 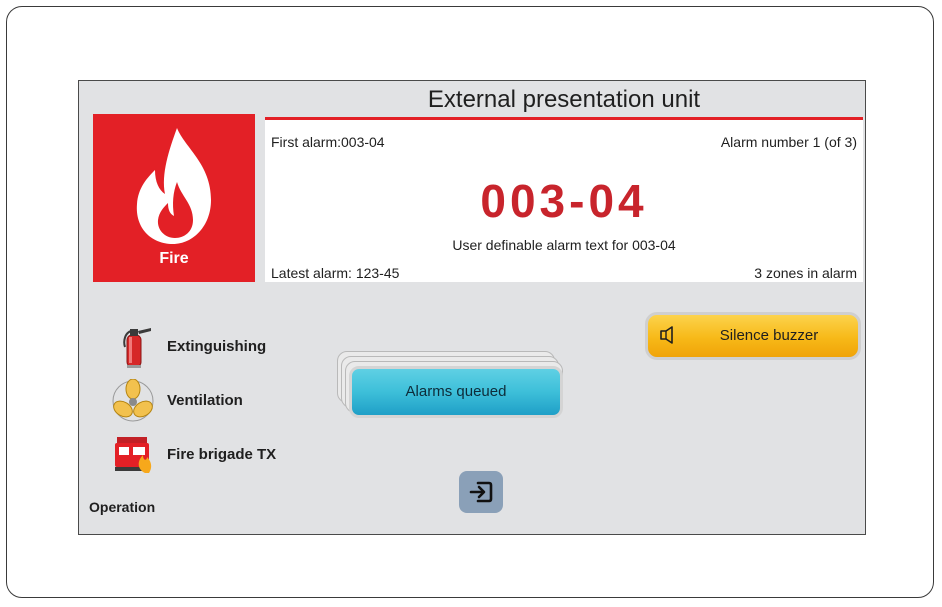 I want to click on fan-icon, so click(x=133, y=400).